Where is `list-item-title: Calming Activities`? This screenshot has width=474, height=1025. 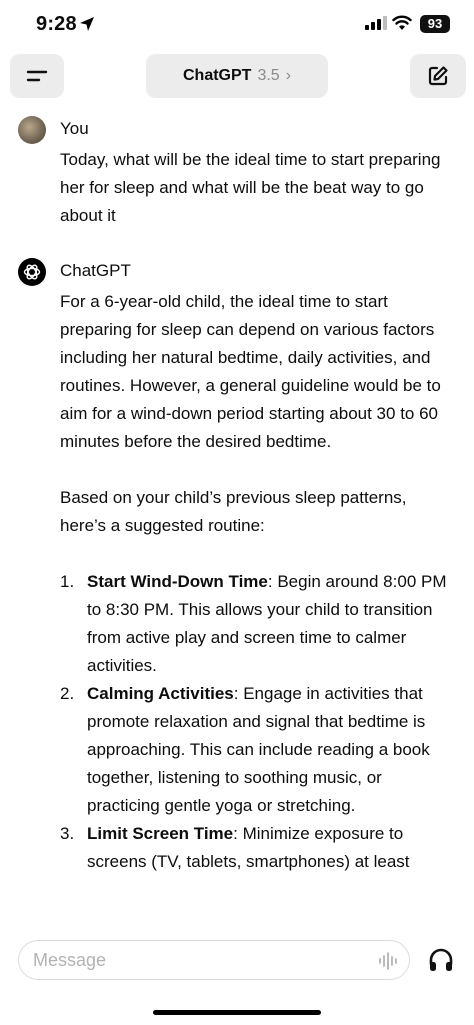 list-item-title: Calming Activities is located at coordinates (160, 693).